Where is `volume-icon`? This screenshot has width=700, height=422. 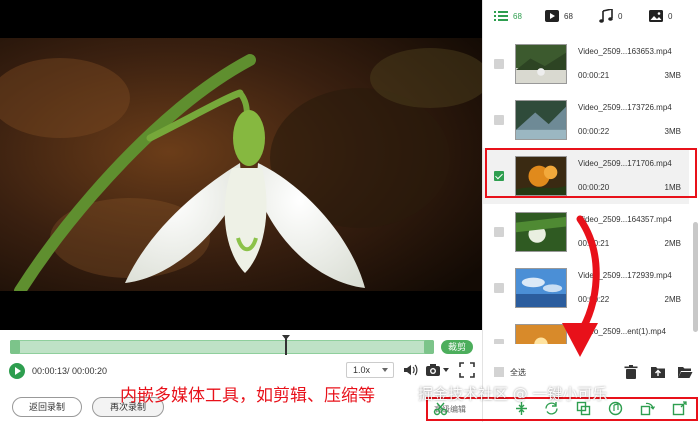 volume-icon is located at coordinates (410, 370).